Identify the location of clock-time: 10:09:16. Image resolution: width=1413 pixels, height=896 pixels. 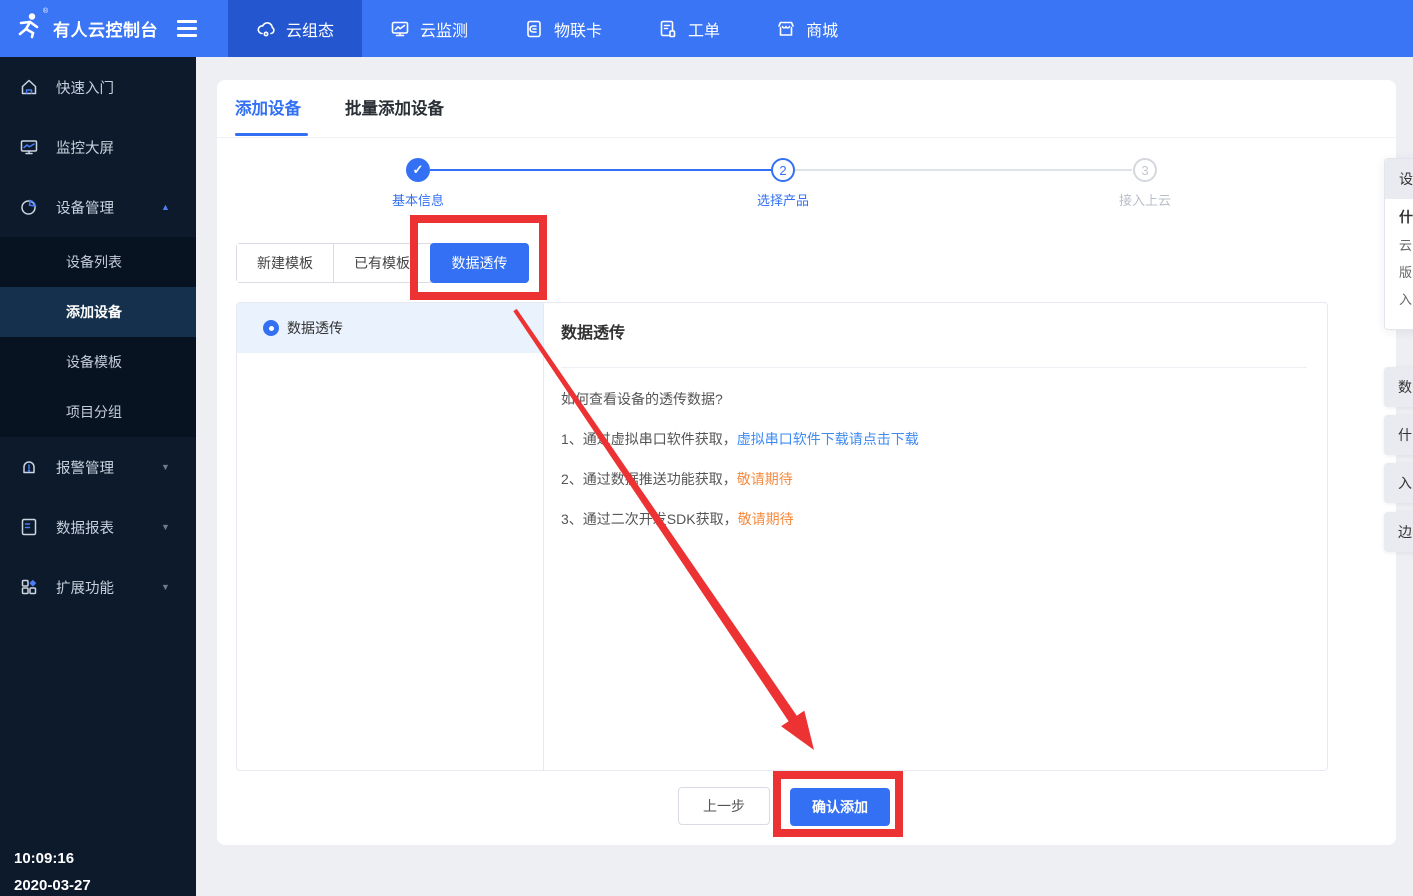
(44, 858).